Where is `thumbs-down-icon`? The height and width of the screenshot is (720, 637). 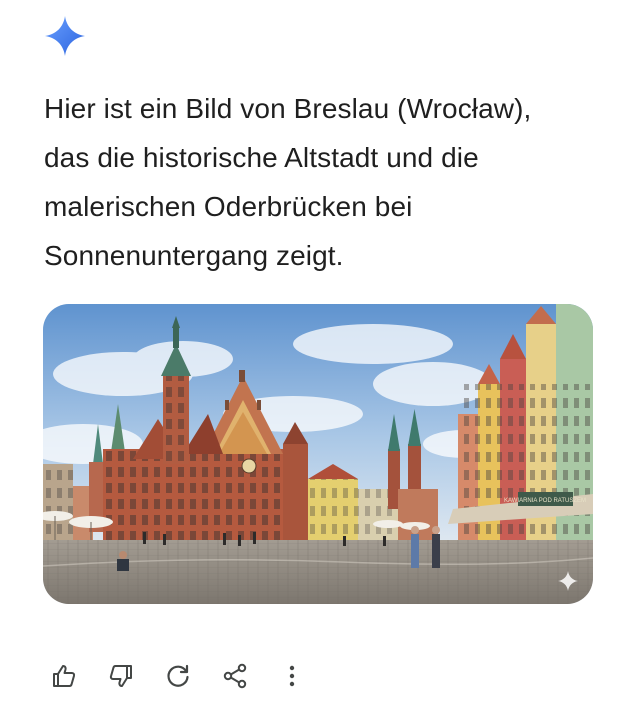
thumbs-down-icon is located at coordinates (120, 676).